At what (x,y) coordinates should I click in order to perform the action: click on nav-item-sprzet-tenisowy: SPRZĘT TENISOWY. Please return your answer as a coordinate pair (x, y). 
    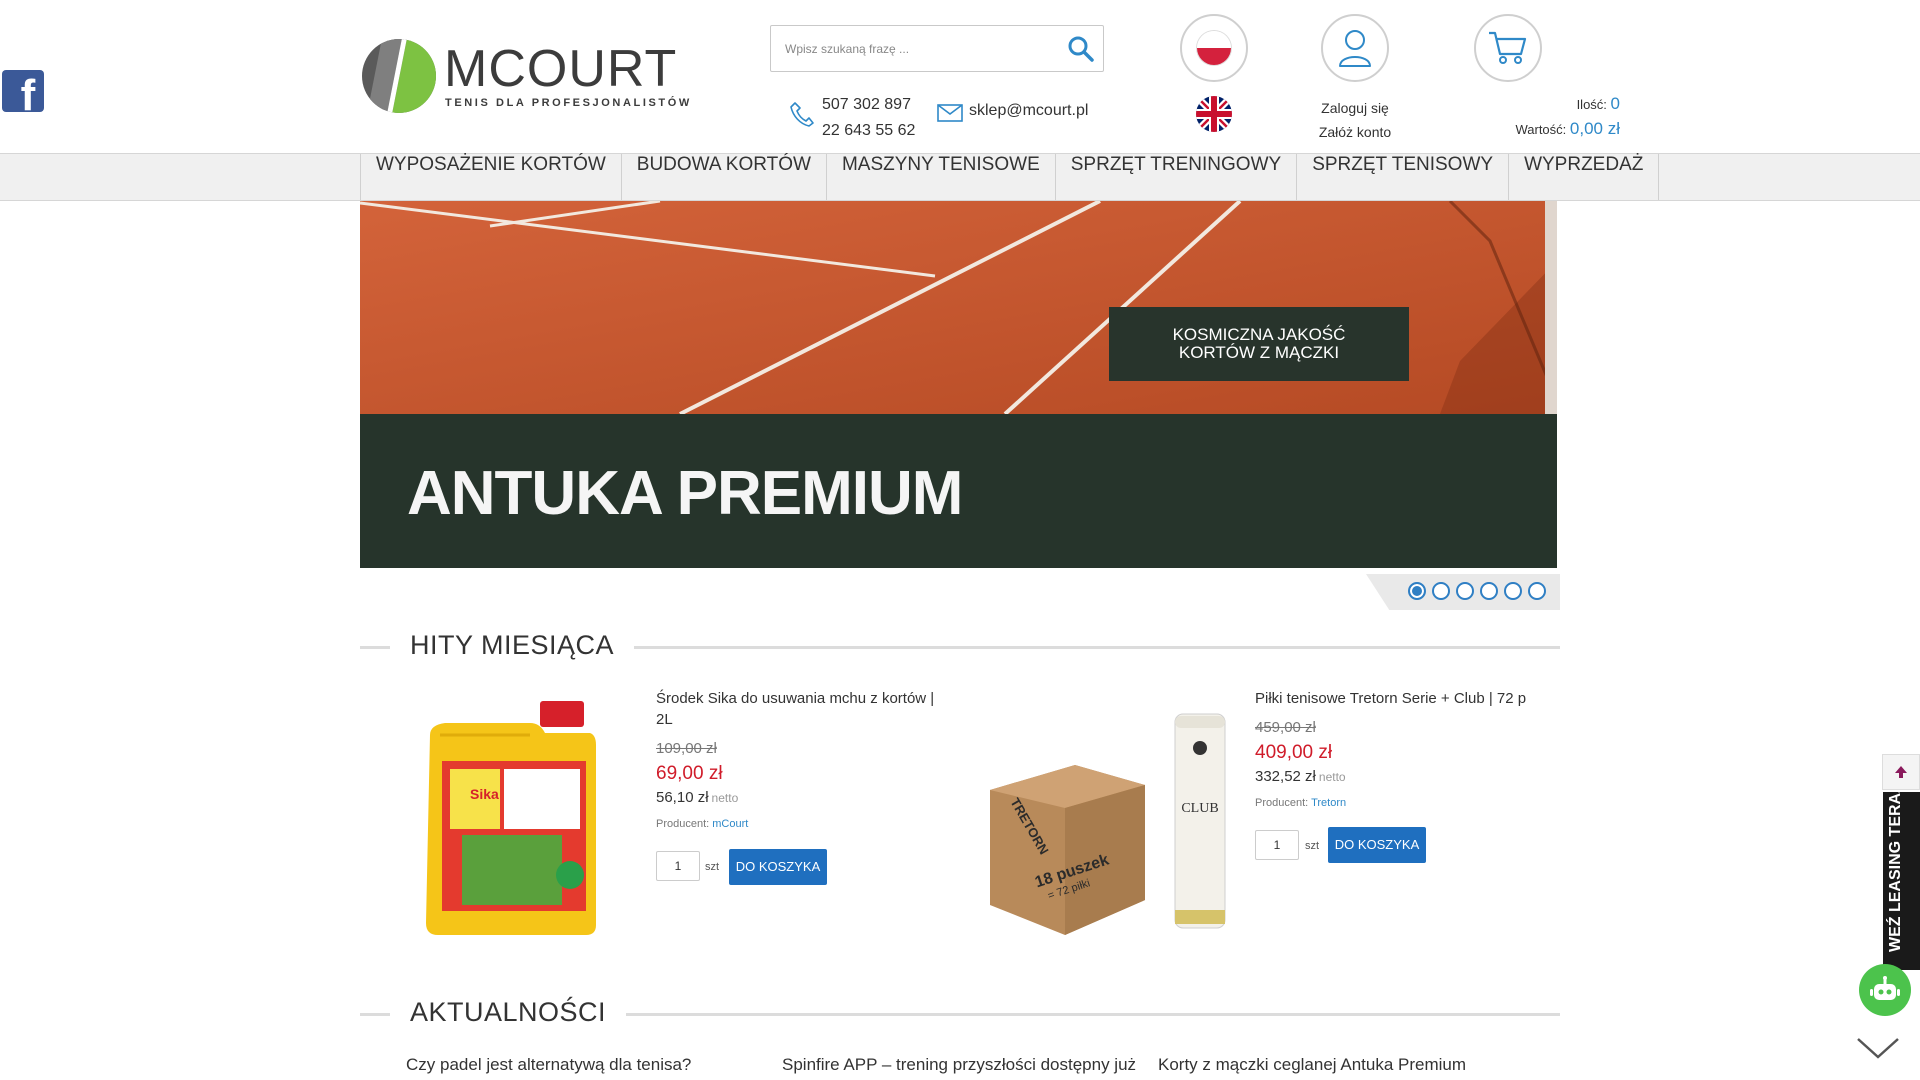
    Looking at the image, I should click on (1403, 177).